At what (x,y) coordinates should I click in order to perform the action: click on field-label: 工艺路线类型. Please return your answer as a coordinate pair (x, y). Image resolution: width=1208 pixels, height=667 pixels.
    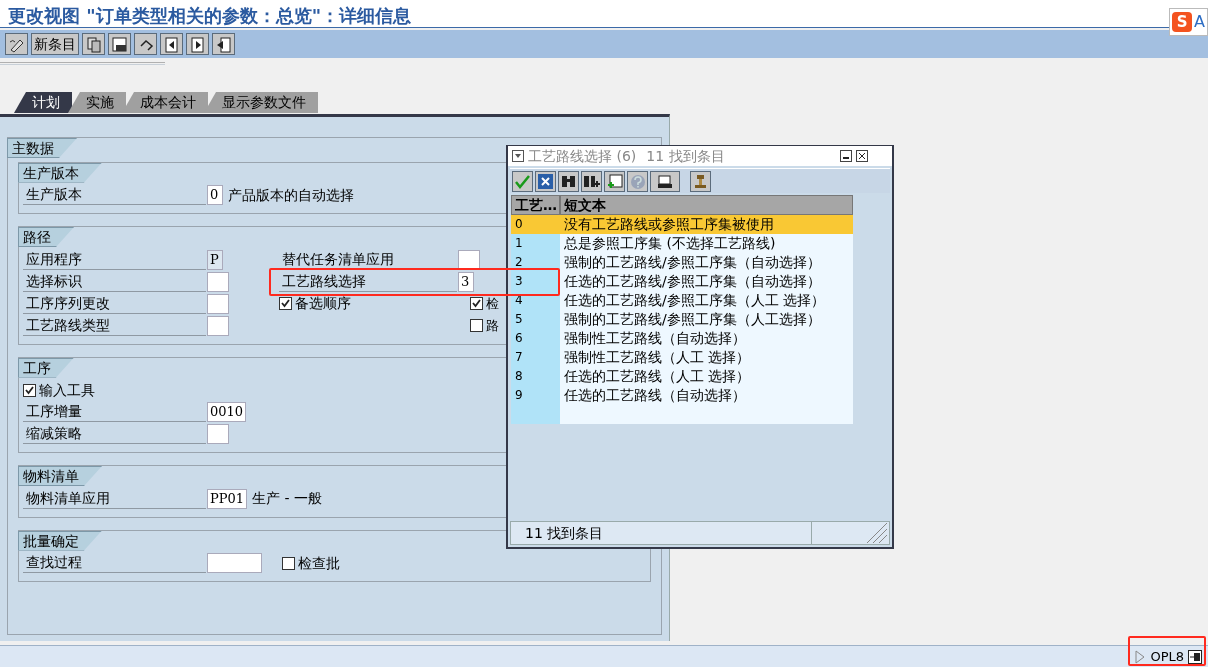
    Looking at the image, I should click on (114, 325).